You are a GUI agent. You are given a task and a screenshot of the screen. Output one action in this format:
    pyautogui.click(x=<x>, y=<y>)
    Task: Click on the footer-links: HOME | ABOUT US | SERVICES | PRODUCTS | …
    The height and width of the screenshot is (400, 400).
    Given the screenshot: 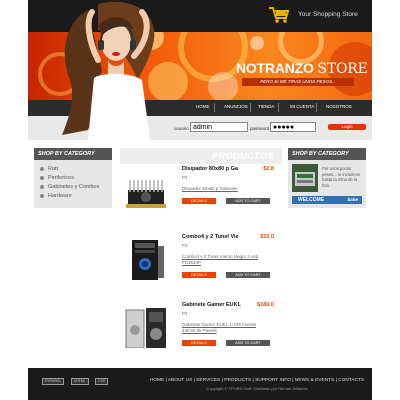 What is the action you would take?
    pyautogui.click(x=257, y=380)
    